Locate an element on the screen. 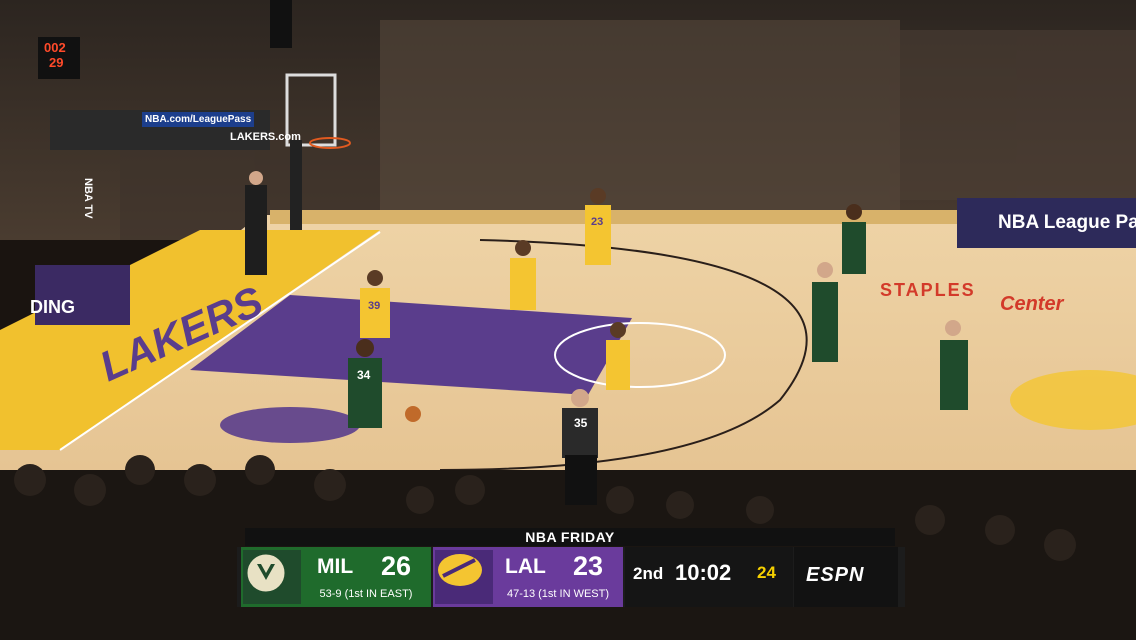 The width and height of the screenshot is (1136, 640). spalding-sign: DING is located at coordinates (52, 307).